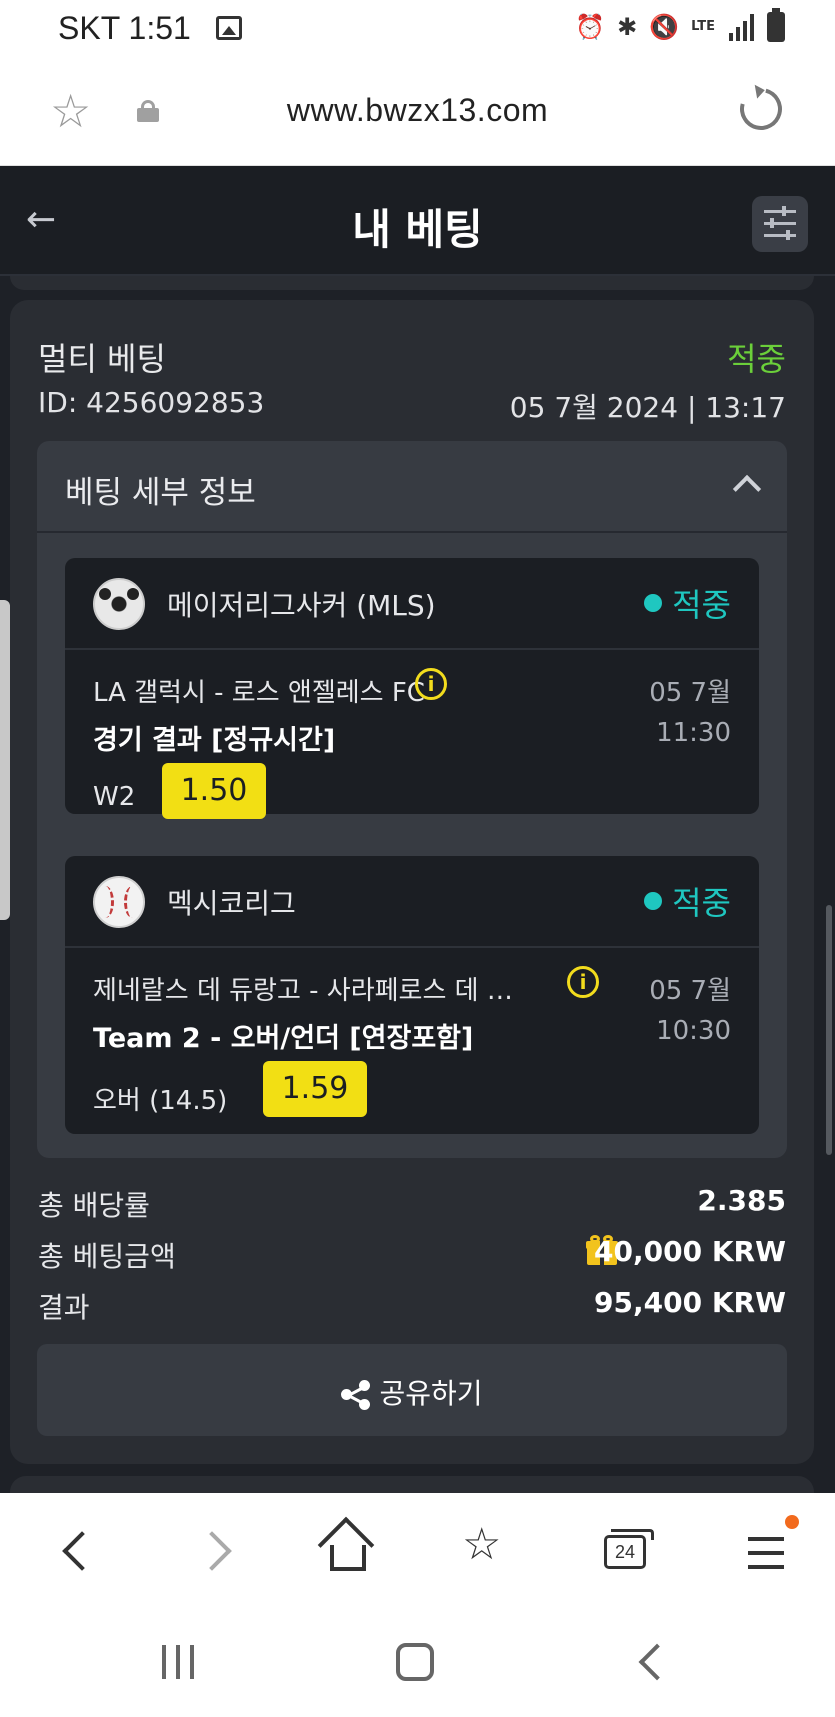 The height and width of the screenshot is (1717, 835). Describe the element at coordinates (160, 493) in the screenshot. I see `bet-details-title: 베팅 세부 정보` at that location.